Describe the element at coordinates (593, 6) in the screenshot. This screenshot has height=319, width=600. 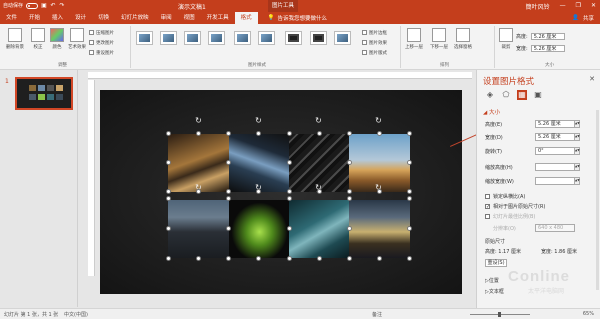
I see `close-button: ✕` at that location.